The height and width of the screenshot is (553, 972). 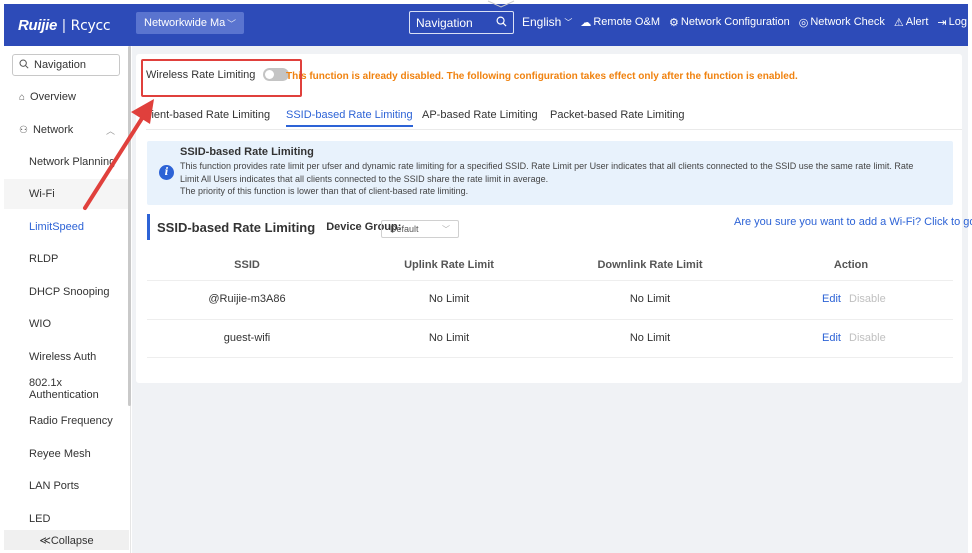 I want to click on network-configuration-label: Network Configuration, so click(x=735, y=22).